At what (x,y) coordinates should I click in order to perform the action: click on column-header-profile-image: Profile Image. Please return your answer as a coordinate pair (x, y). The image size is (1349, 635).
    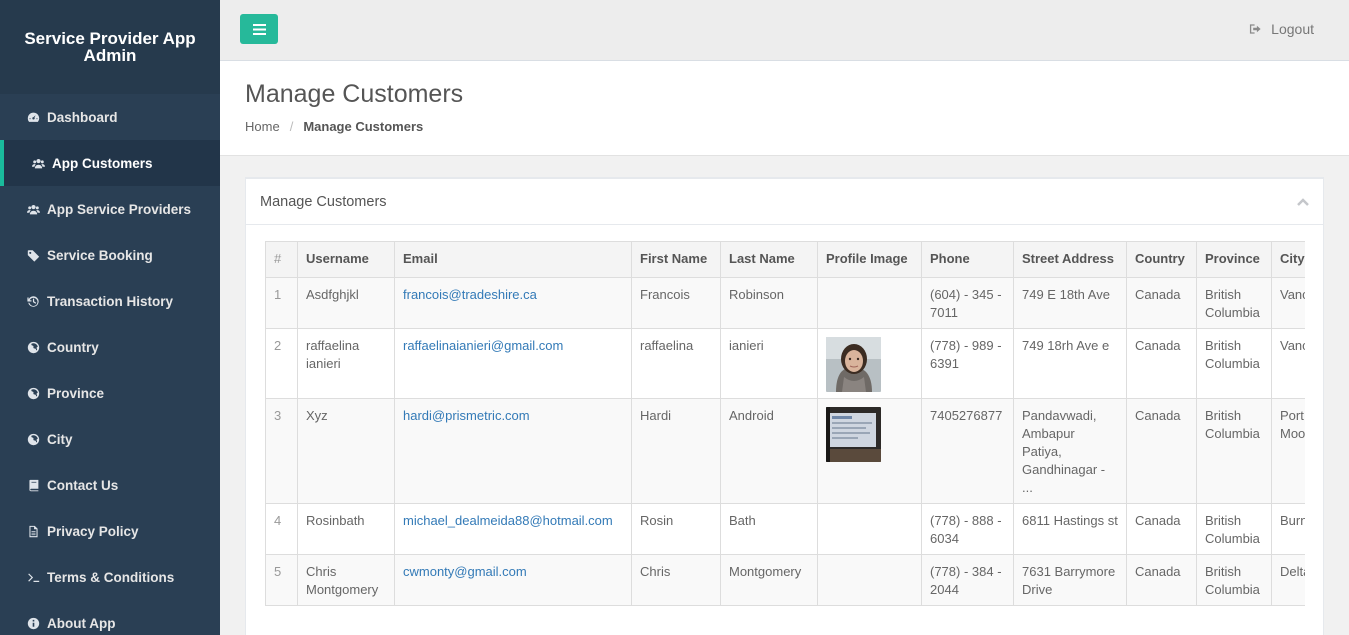
    Looking at the image, I should click on (869, 259).